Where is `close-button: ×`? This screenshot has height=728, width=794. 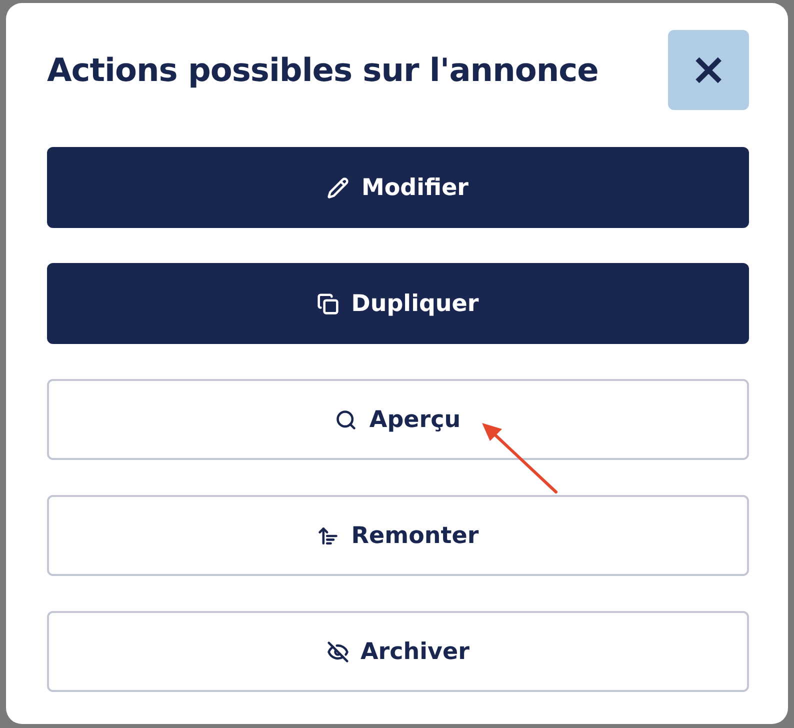 close-button: × is located at coordinates (708, 70).